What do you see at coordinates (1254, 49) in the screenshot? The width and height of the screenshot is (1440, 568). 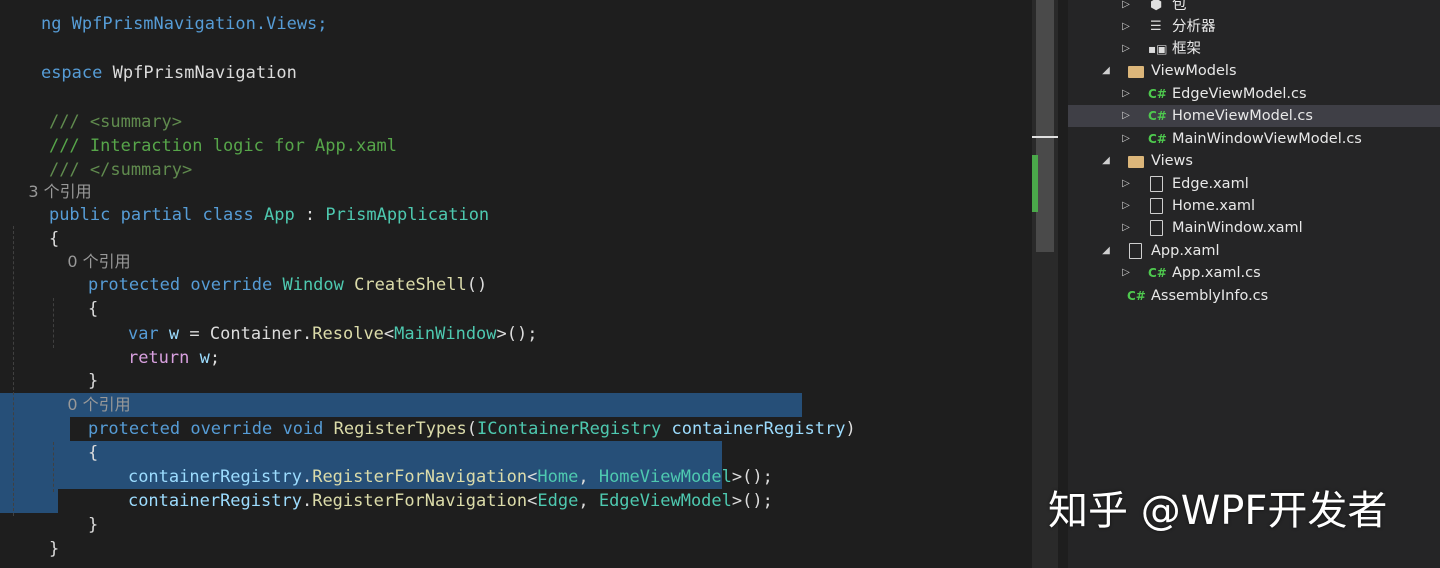 I see `tree-item-frameworks: ▷ ▪▣ 框架` at bounding box center [1254, 49].